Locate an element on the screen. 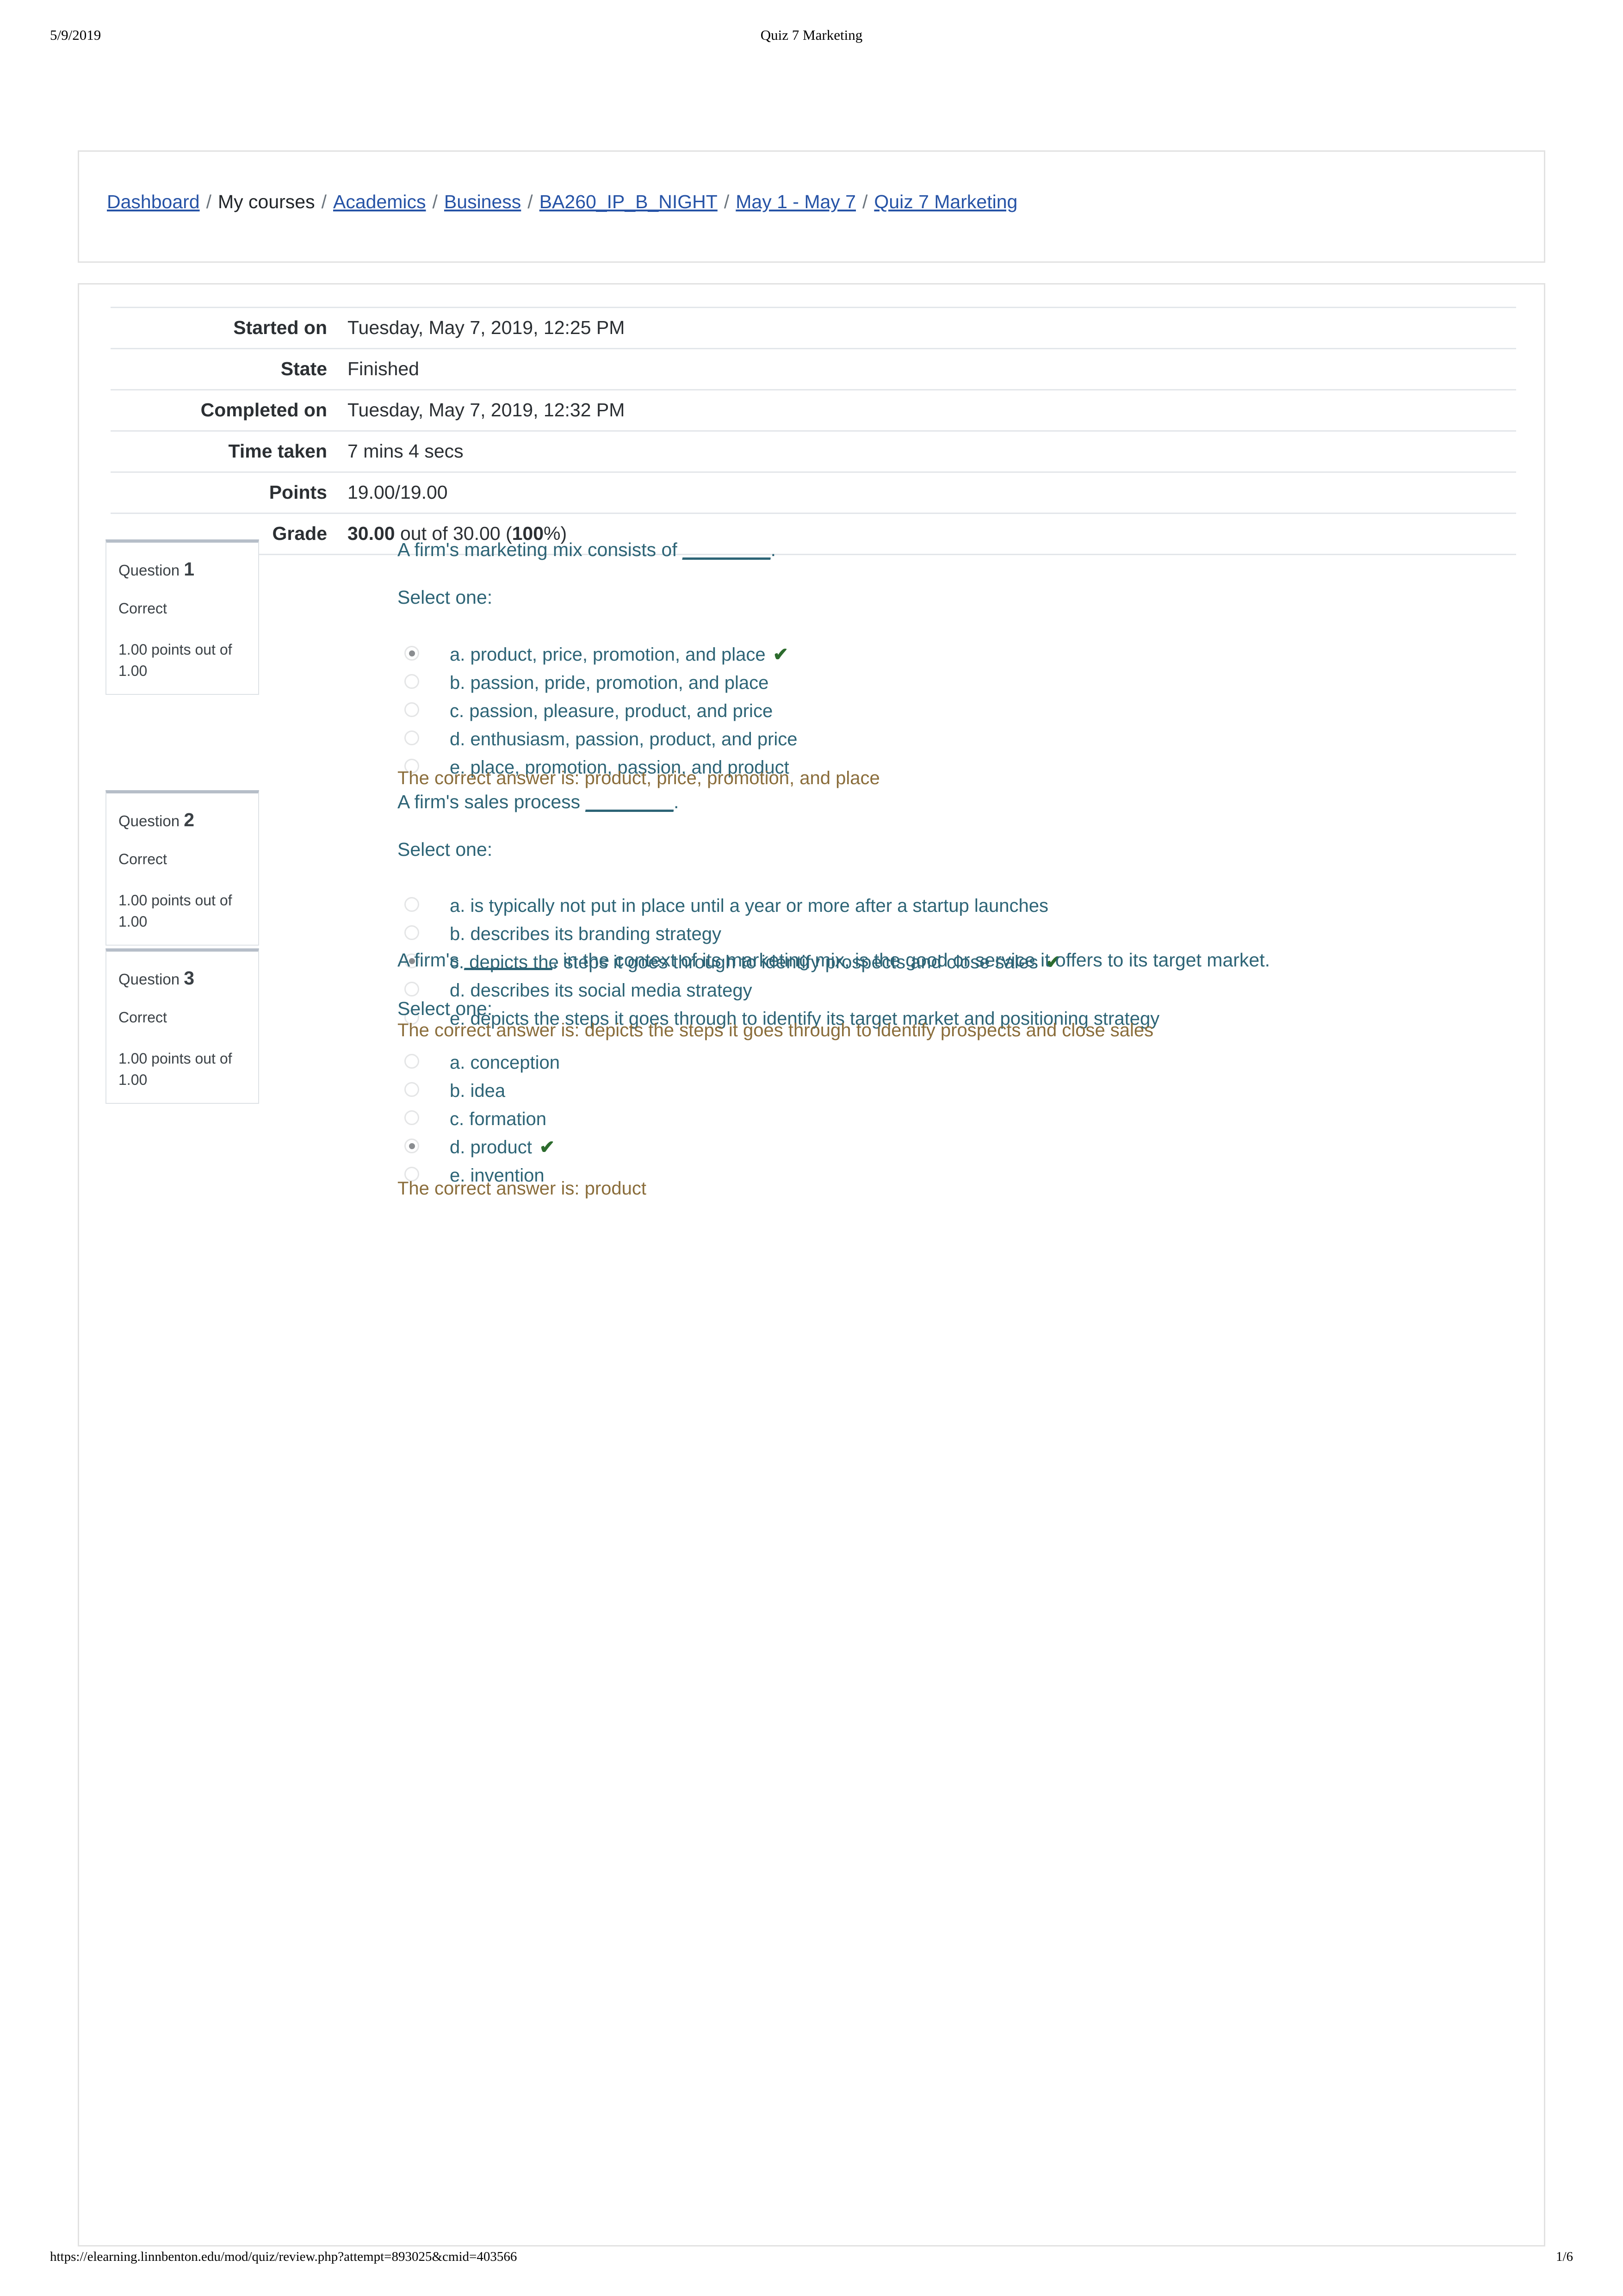 This screenshot has height=2296, width=1623. question-number-value: 2 is located at coordinates (189, 819).